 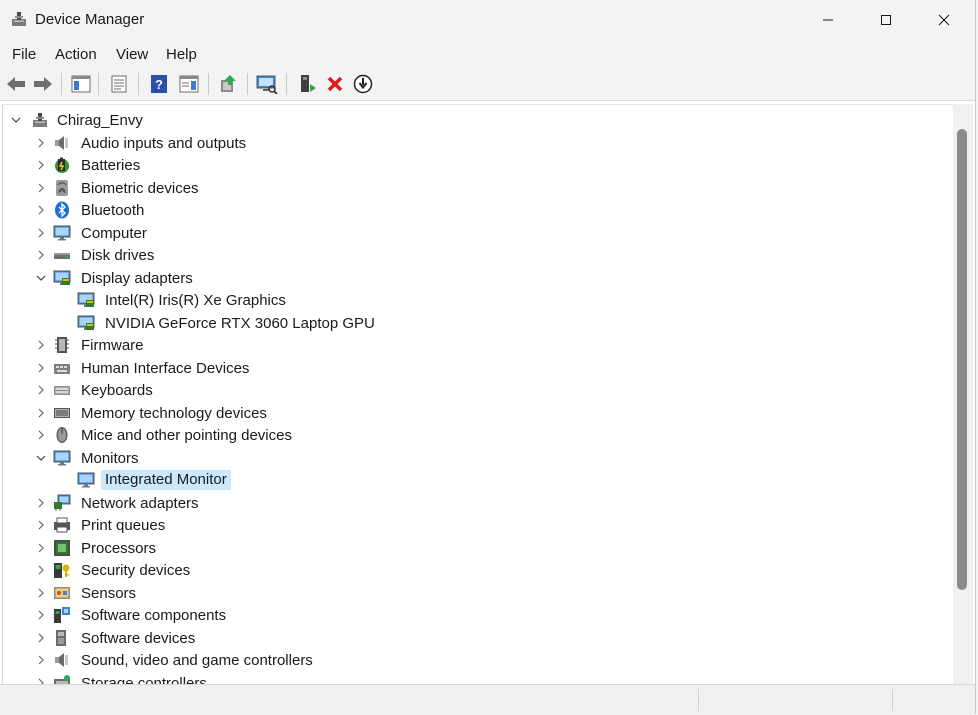 I want to click on tree-category: Print queues, so click(x=473, y=525).